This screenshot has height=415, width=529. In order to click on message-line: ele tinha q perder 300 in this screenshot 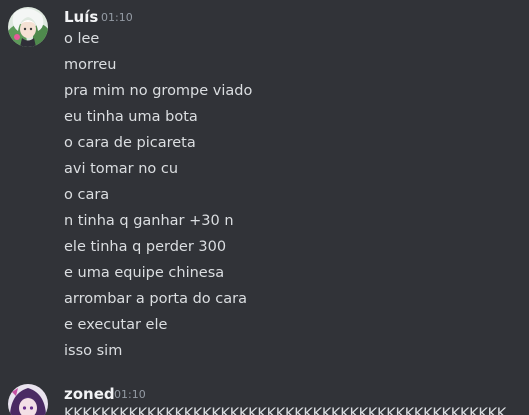, I will do `click(145, 247)`.